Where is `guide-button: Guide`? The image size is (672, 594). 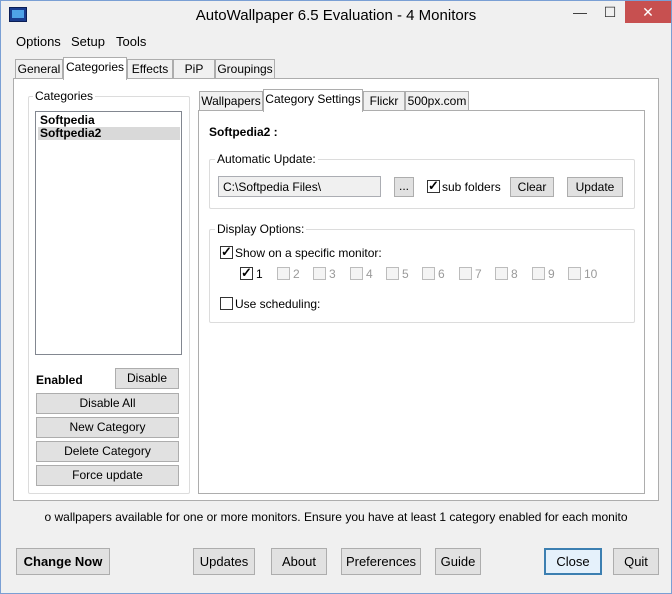
guide-button: Guide is located at coordinates (458, 561).